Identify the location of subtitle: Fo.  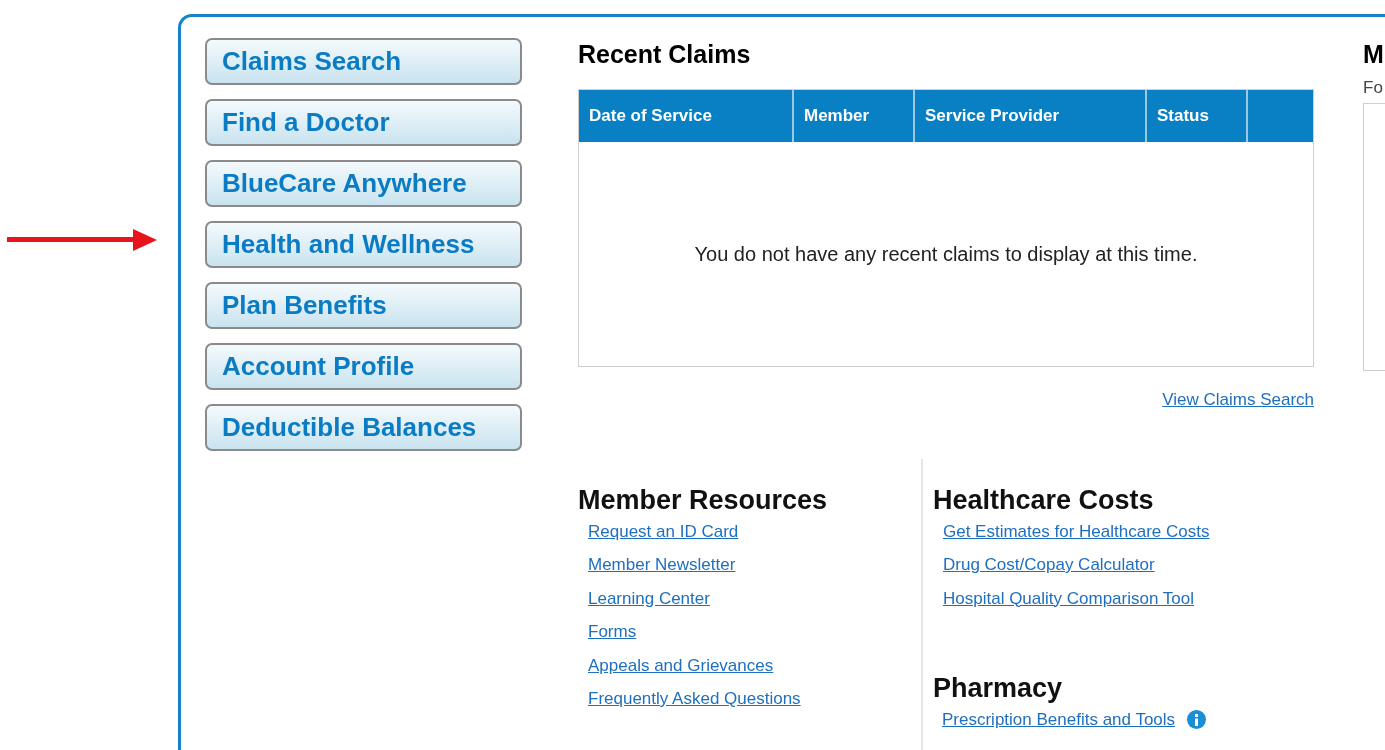
(1373, 88).